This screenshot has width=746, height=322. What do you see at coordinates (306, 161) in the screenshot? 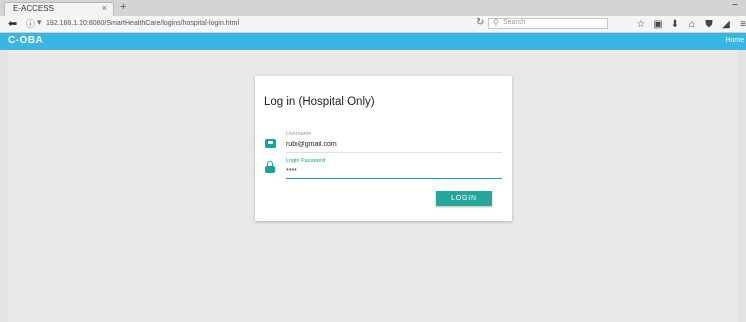
I see `password-label: Login Password` at bounding box center [306, 161].